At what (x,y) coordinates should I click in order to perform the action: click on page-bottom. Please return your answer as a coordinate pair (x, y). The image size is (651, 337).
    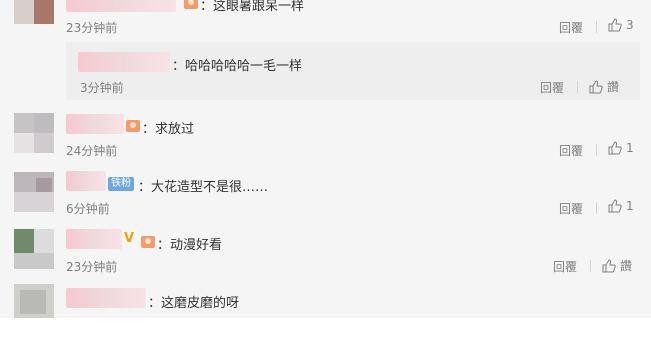
    Looking at the image, I should click on (325, 327).